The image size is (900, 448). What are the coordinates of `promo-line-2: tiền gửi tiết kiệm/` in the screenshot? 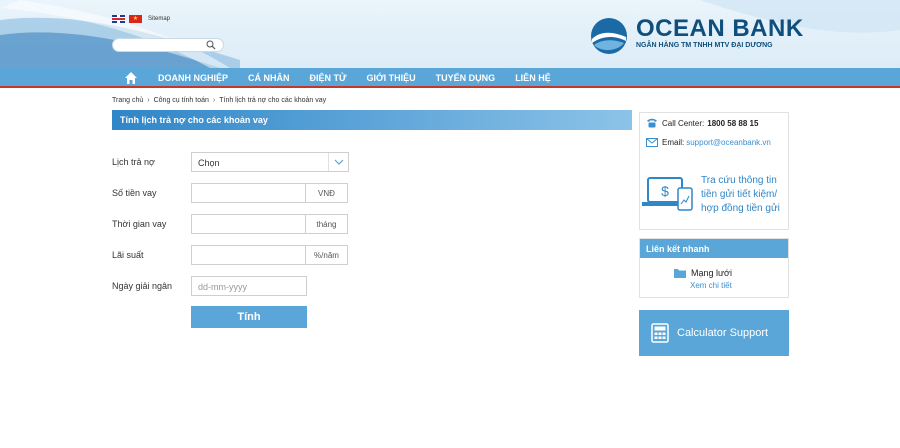 It's located at (739, 194).